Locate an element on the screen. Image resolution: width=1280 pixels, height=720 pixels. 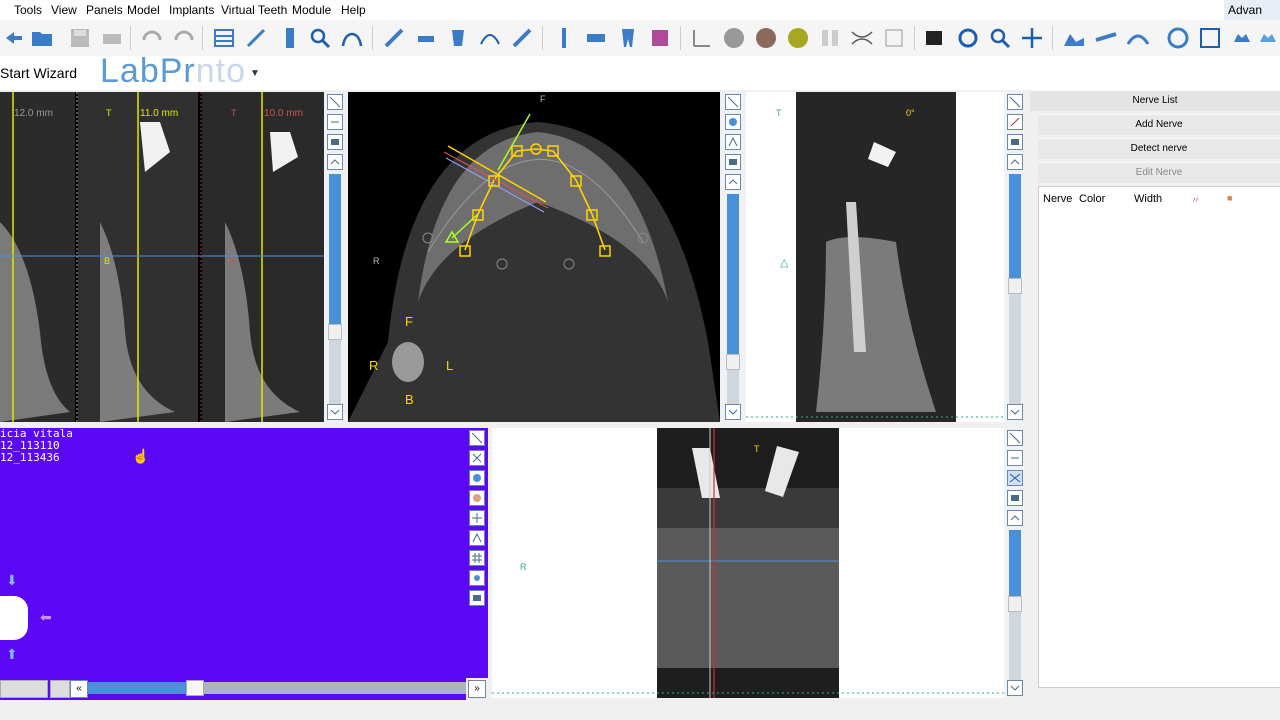
advanced-menu: Advan is located at coordinates (1252, 10).